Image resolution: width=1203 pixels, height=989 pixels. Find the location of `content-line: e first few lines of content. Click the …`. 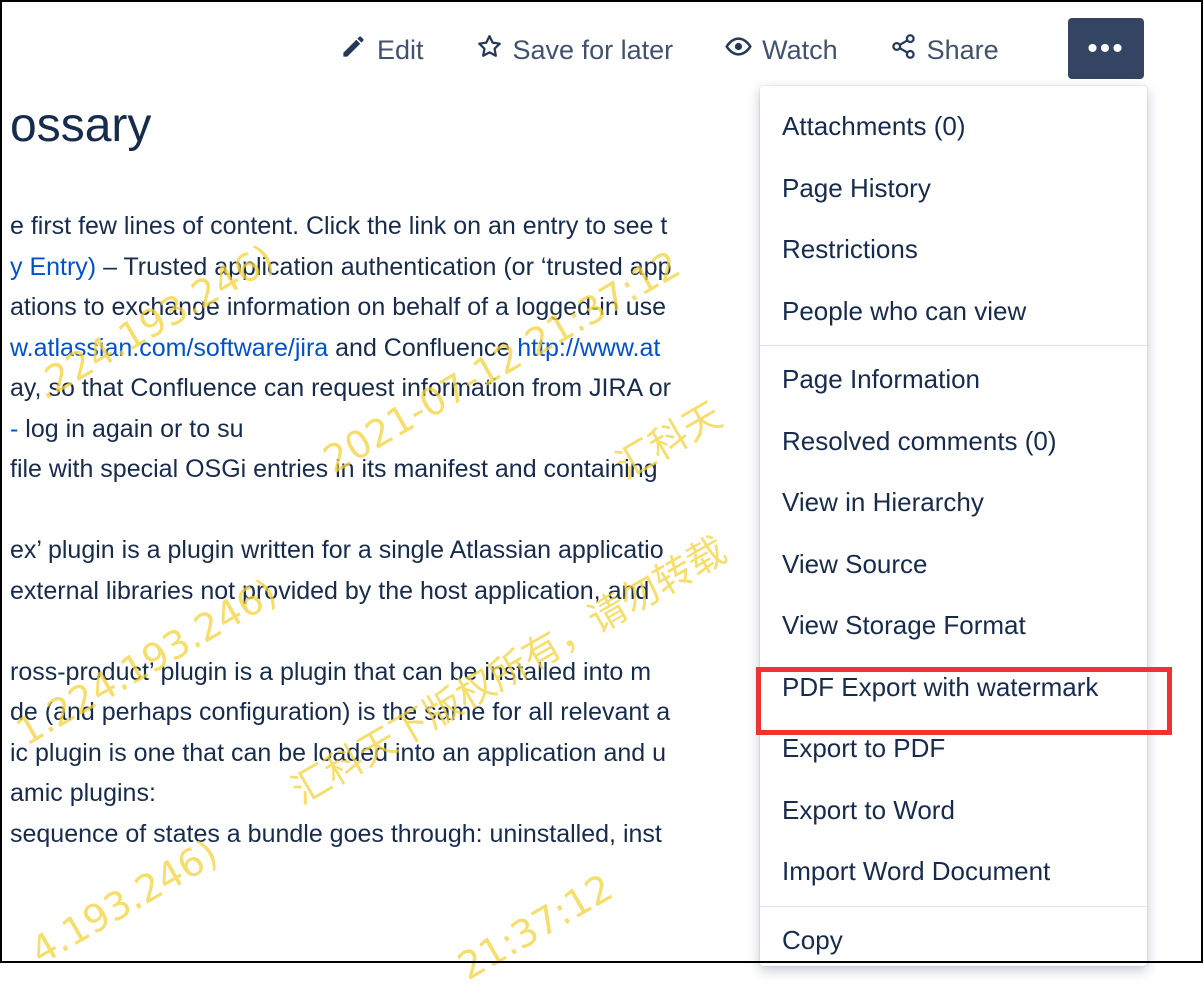

content-line: e first few lines of content. Click the … is located at coordinates (339, 226).